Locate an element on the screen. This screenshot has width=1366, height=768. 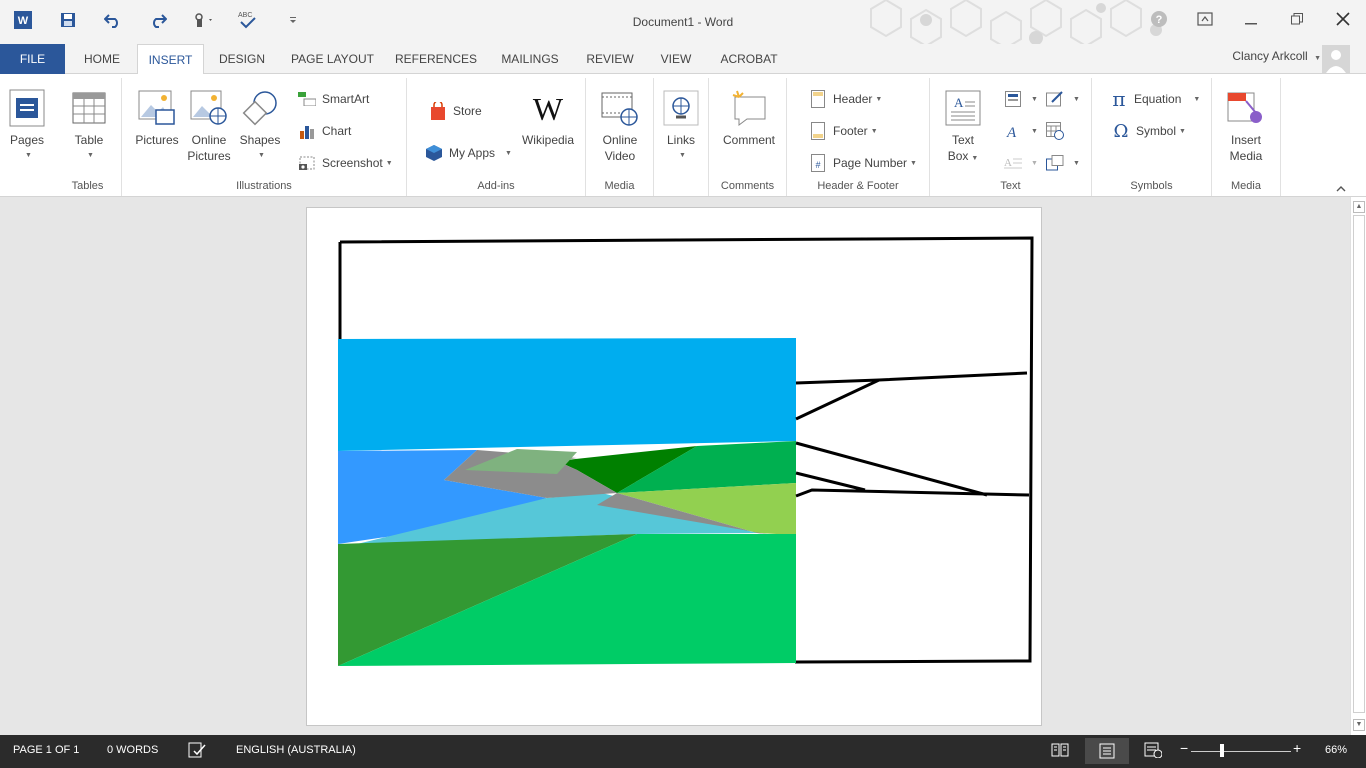
scroll-down-icon: ▼ is located at coordinates (1359, 725).